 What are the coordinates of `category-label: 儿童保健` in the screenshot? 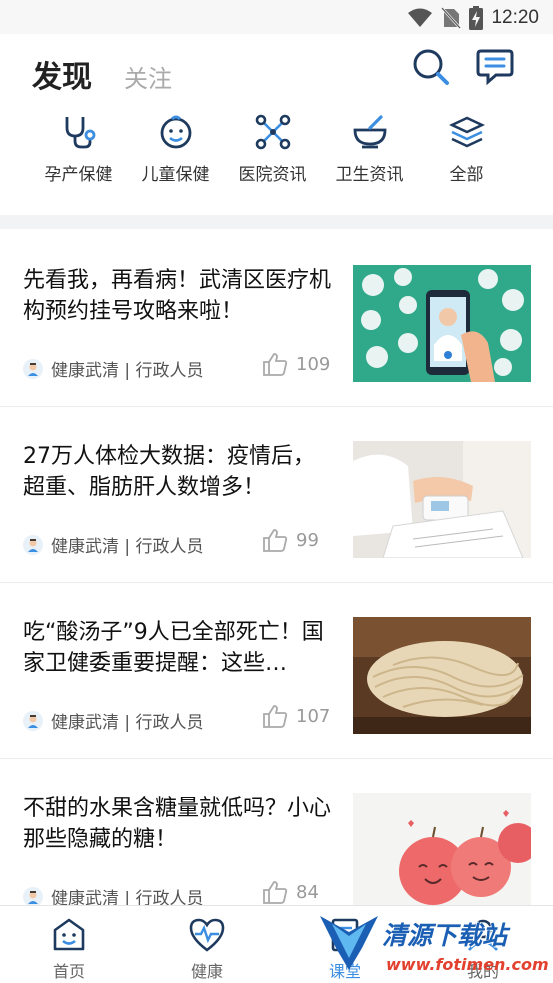 It's located at (175, 175).